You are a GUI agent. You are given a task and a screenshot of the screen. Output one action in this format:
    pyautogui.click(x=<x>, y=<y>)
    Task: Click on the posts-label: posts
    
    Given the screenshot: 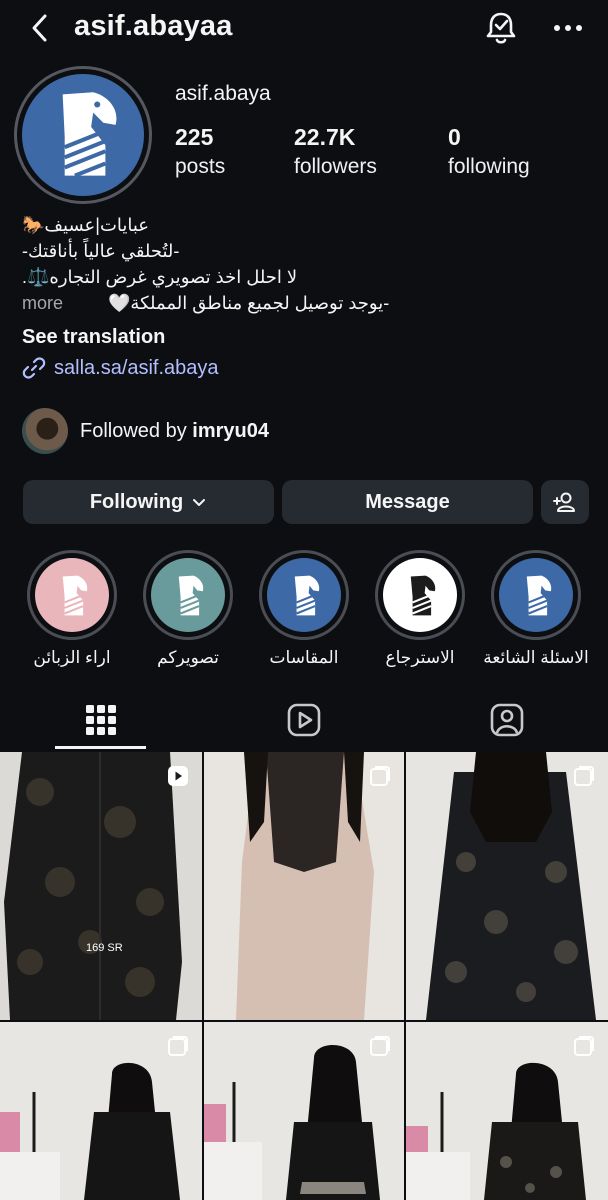 What is the action you would take?
    pyautogui.click(x=200, y=166)
    